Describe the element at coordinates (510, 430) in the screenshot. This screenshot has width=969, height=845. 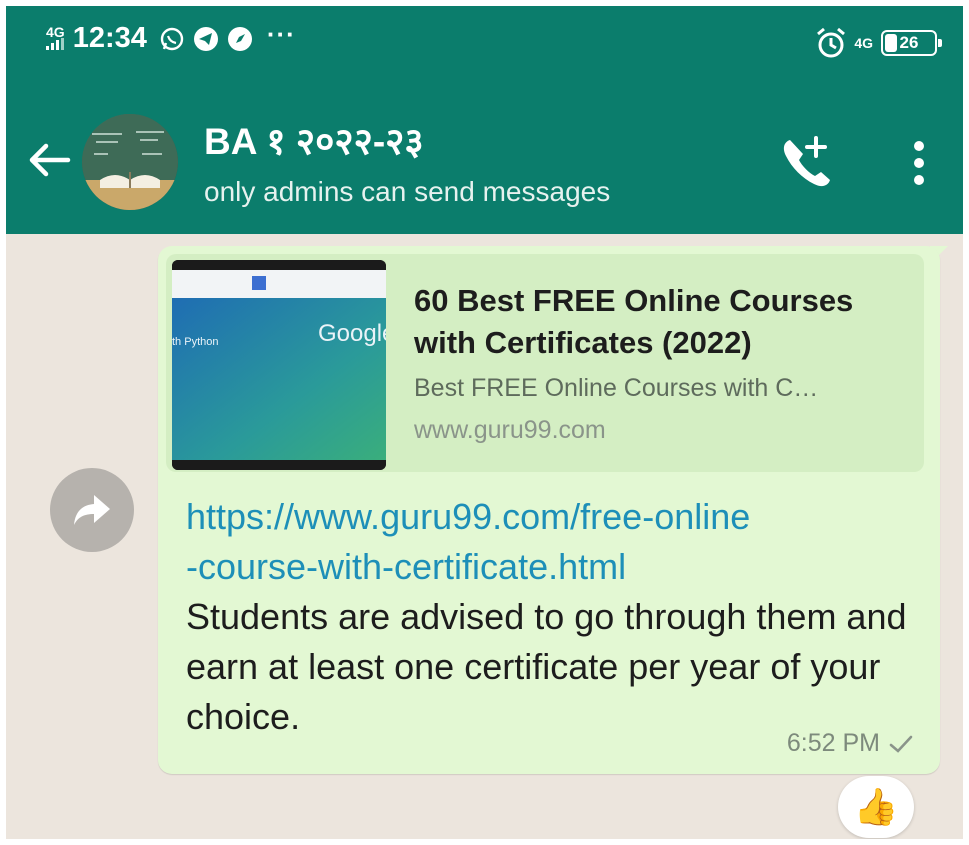
I see `preview-domain: www.guru99.com` at that location.